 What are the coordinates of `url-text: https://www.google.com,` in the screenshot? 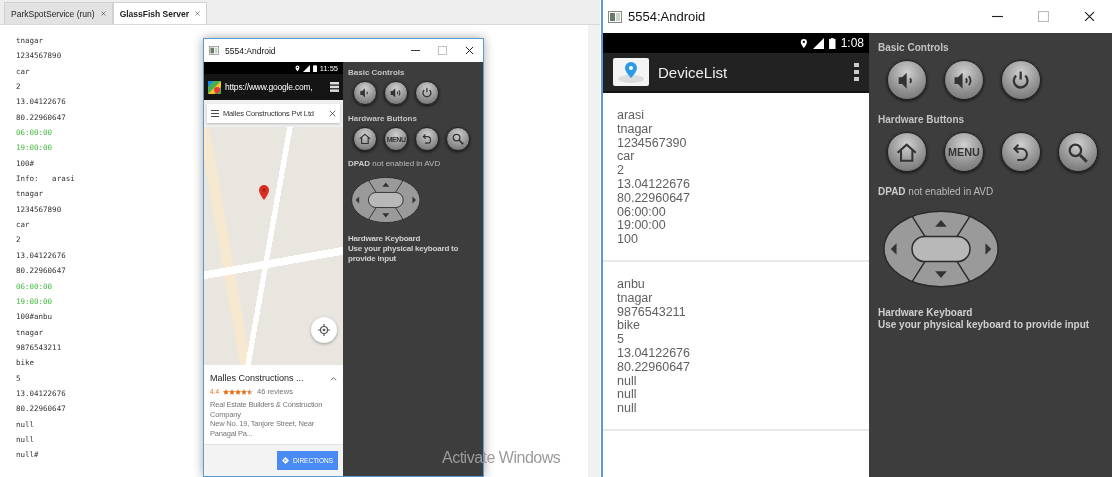 It's located at (269, 87).